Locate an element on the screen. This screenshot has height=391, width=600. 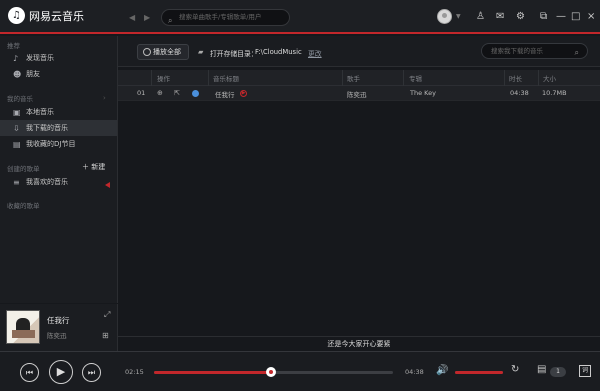
friends-icon: ☻ is located at coordinates (17, 74).